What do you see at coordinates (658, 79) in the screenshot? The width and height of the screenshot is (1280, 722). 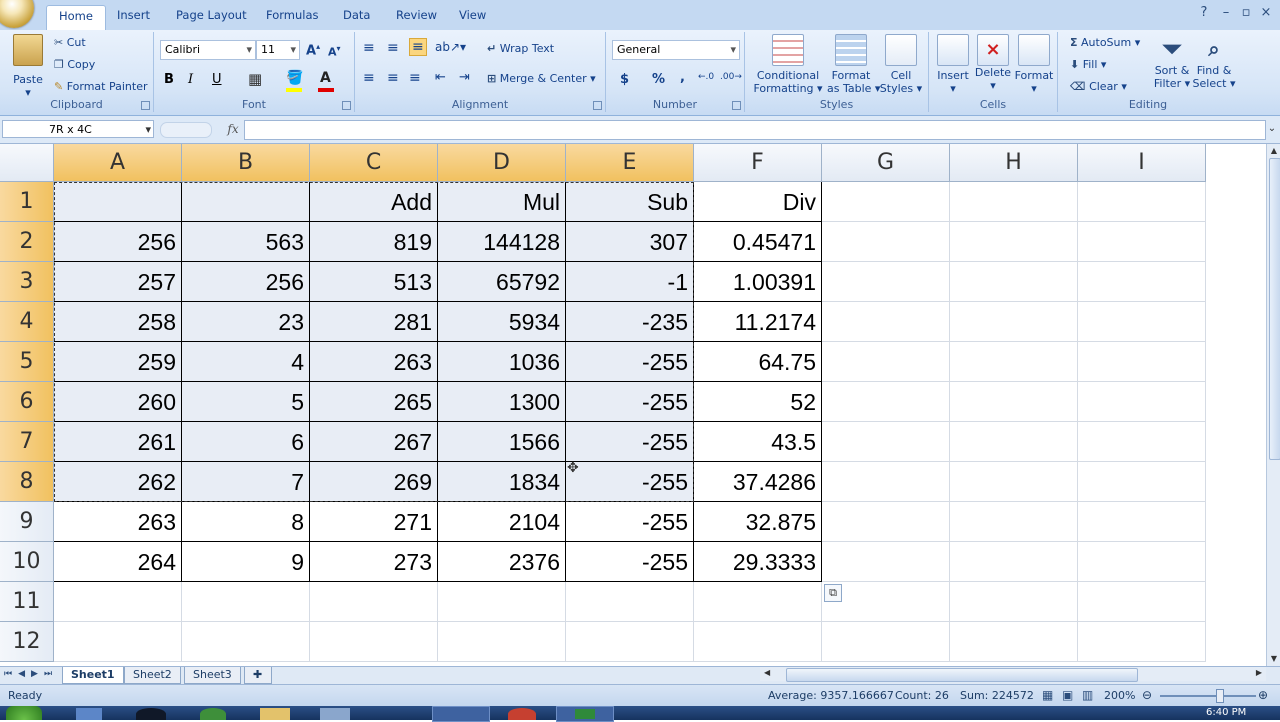 I see `percent-button: %` at bounding box center [658, 79].